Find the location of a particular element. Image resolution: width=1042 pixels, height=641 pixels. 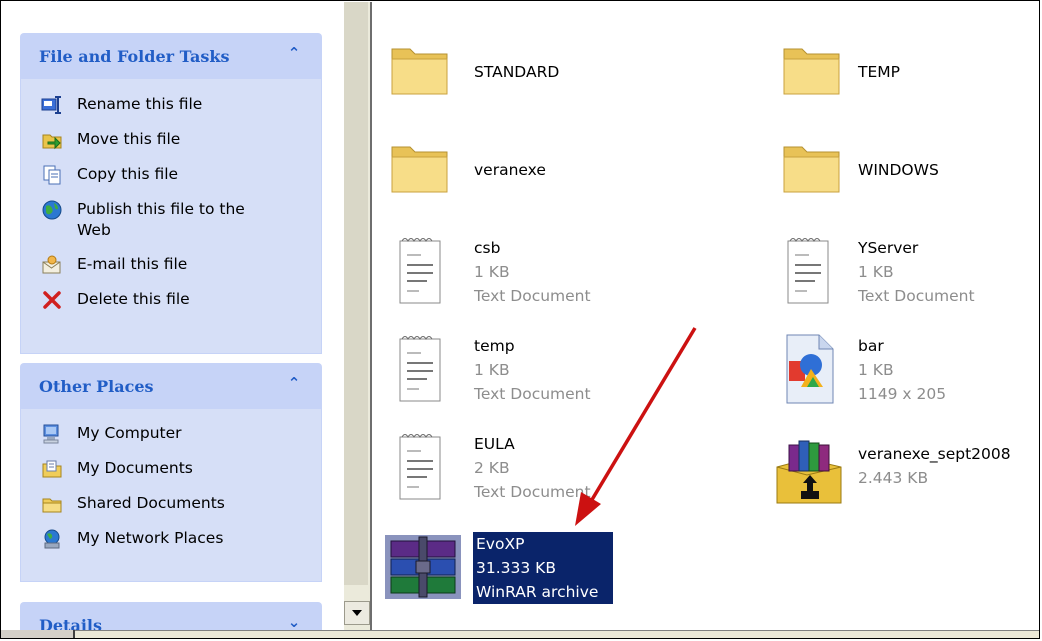

task-publish-web: Publish this file to the Web is located at coordinates (143, 222).